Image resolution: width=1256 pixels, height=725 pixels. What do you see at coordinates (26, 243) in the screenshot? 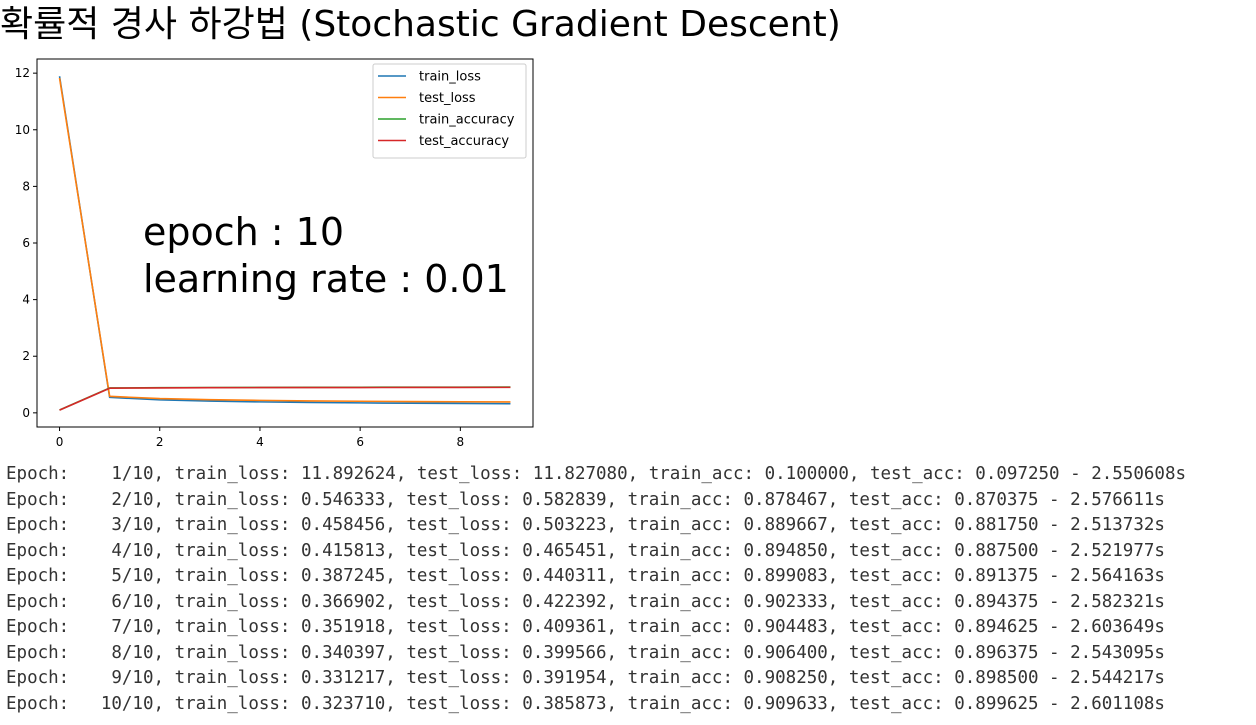
I see `y-tick-label: 6` at bounding box center [26, 243].